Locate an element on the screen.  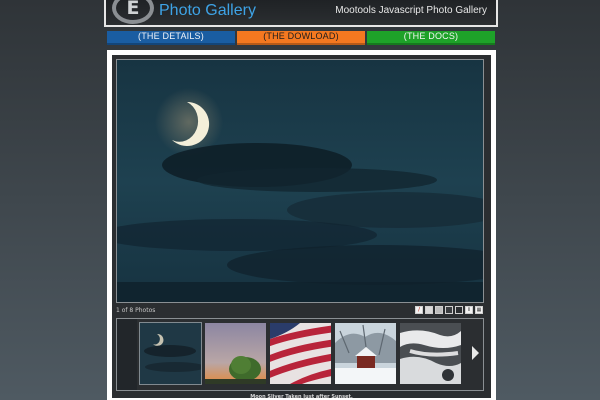
size-large-icon is located at coordinates (449, 310).